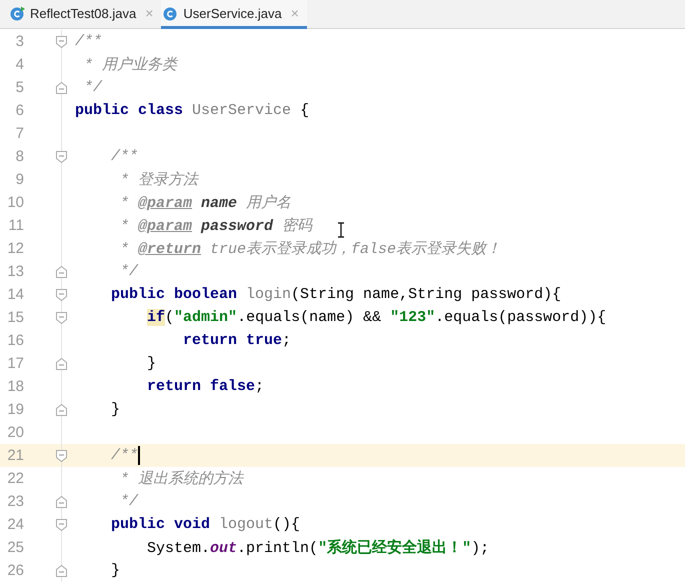 This screenshot has width=685, height=582. I want to click on line-number: 15, so click(15, 317).